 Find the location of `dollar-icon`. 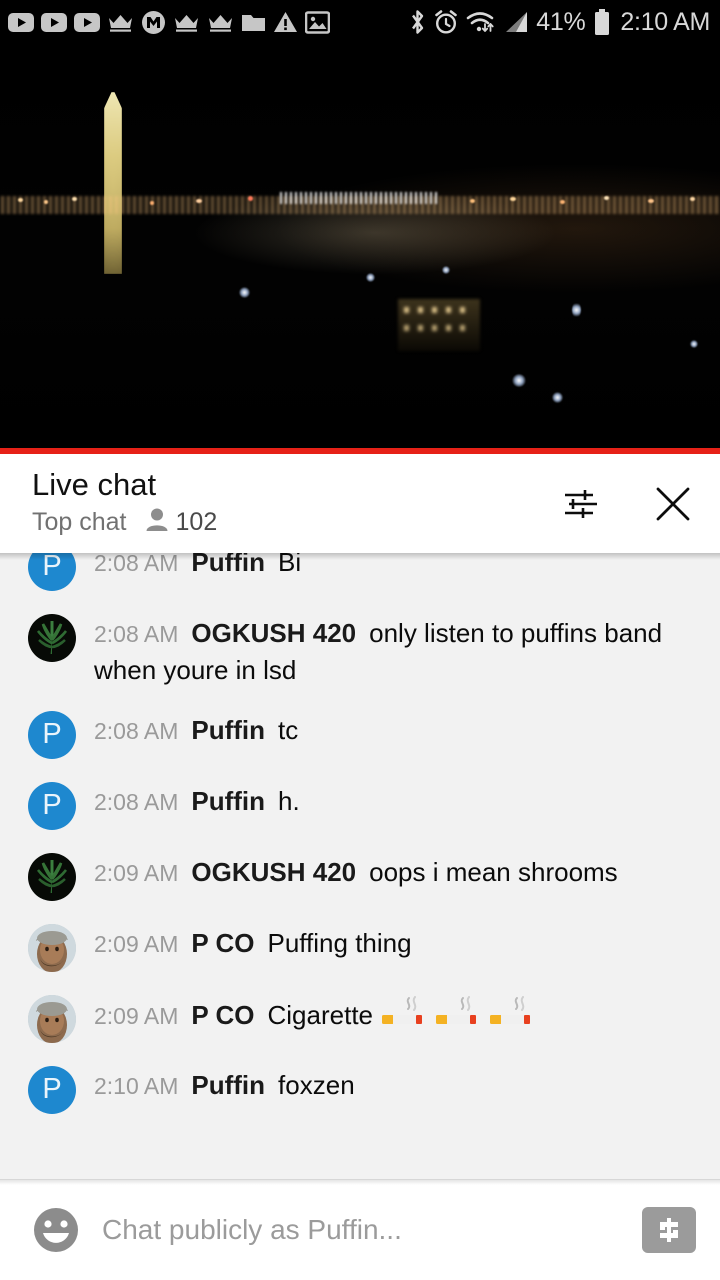

dollar-icon is located at coordinates (669, 1230).